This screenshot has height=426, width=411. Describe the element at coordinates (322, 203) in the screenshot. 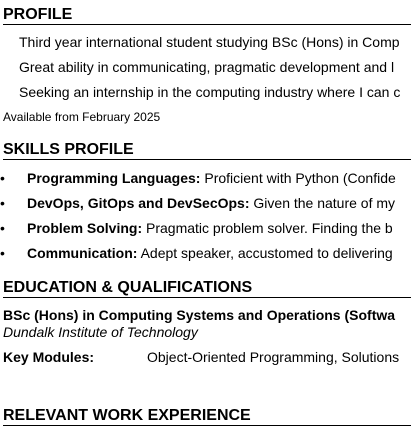

I see `skill-text: Given the nature of my` at that location.